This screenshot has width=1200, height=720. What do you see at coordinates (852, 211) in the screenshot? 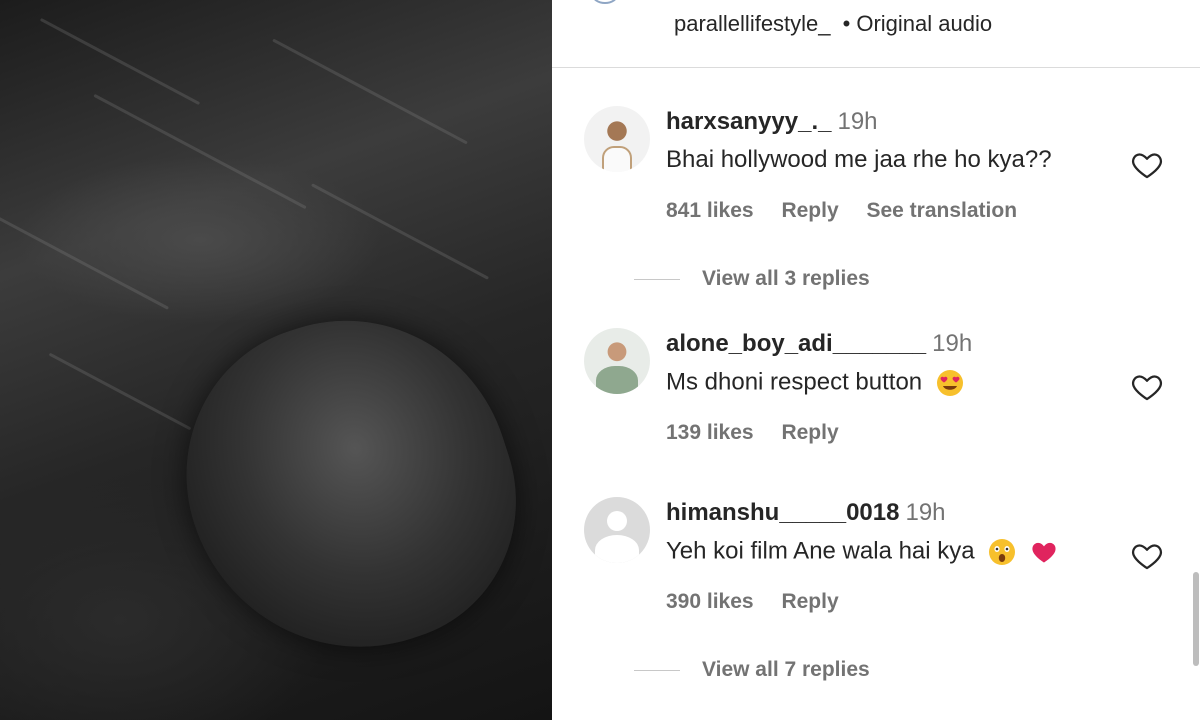
I see `comment-meta: 841 likes Reply See translation` at bounding box center [852, 211].